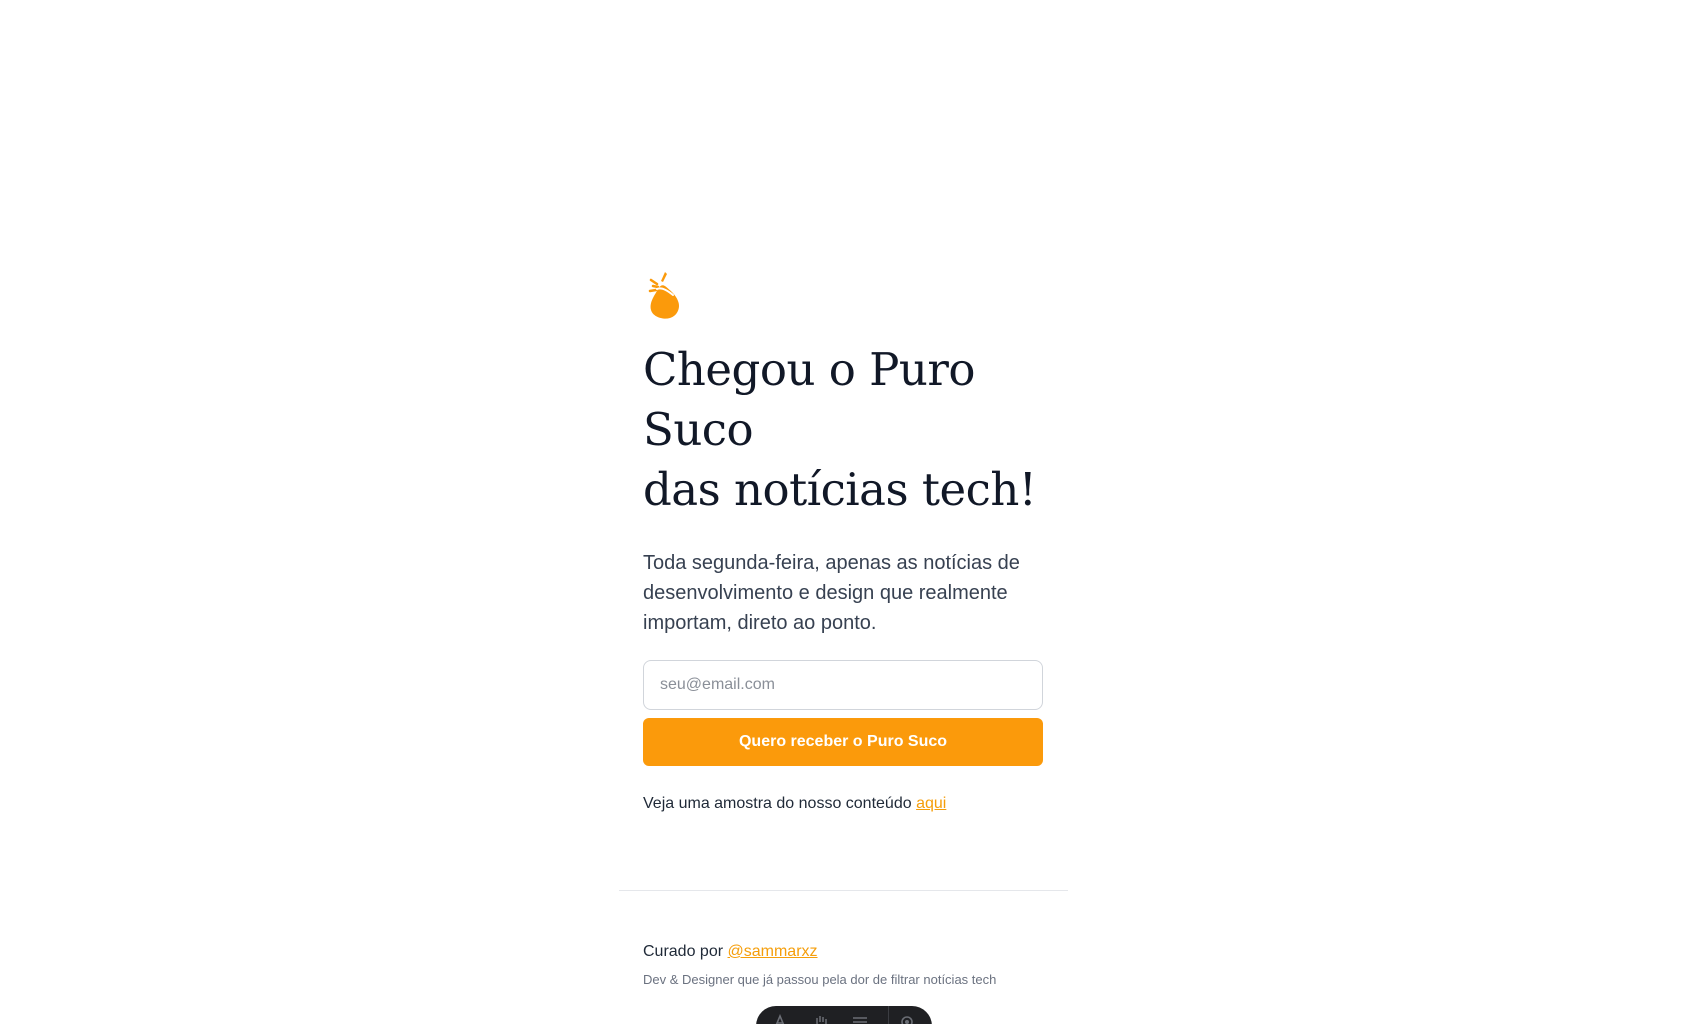 The height and width of the screenshot is (1024, 1687). What do you see at coordinates (843, 742) in the screenshot?
I see `subscribe-button: Quero receber o Puro Suco` at bounding box center [843, 742].